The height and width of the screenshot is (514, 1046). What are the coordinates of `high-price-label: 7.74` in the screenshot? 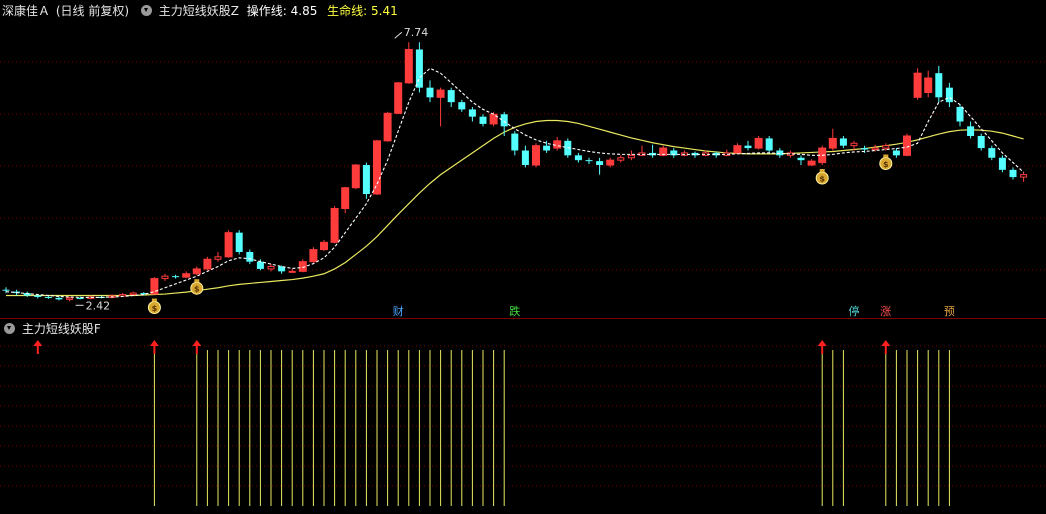 It's located at (416, 32).